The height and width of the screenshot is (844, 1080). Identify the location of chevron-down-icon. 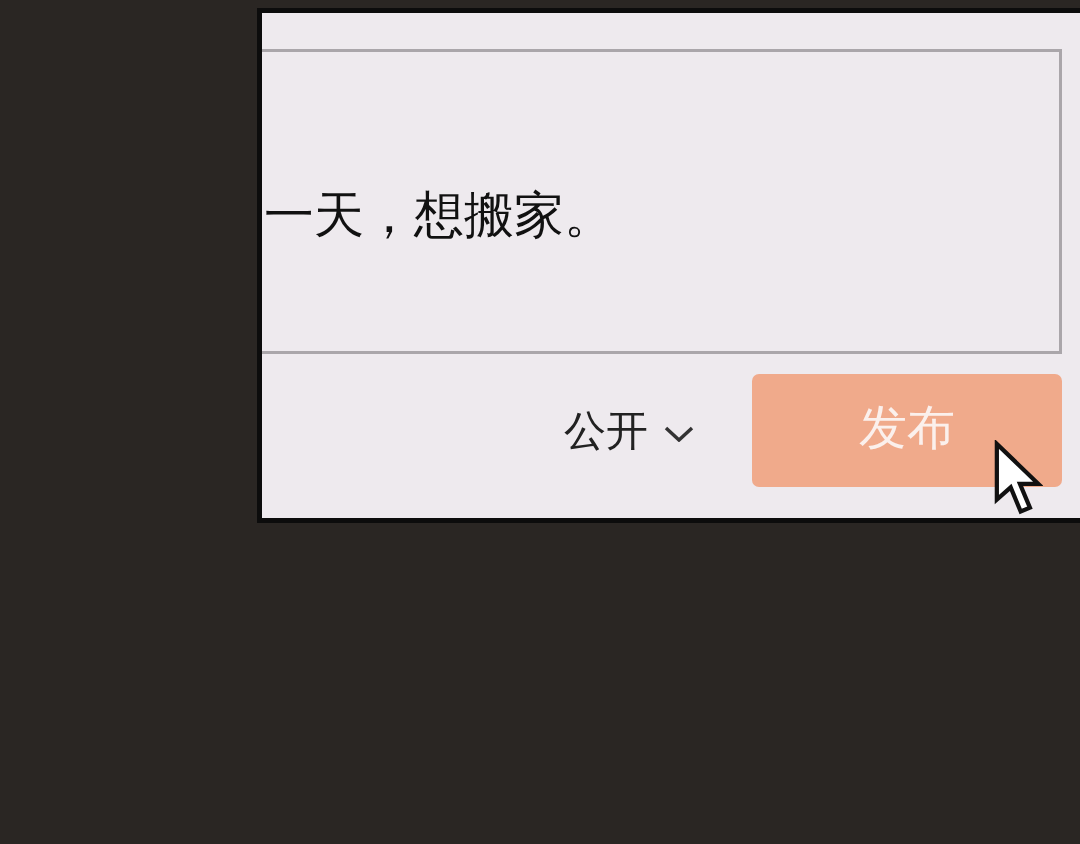
(679, 433).